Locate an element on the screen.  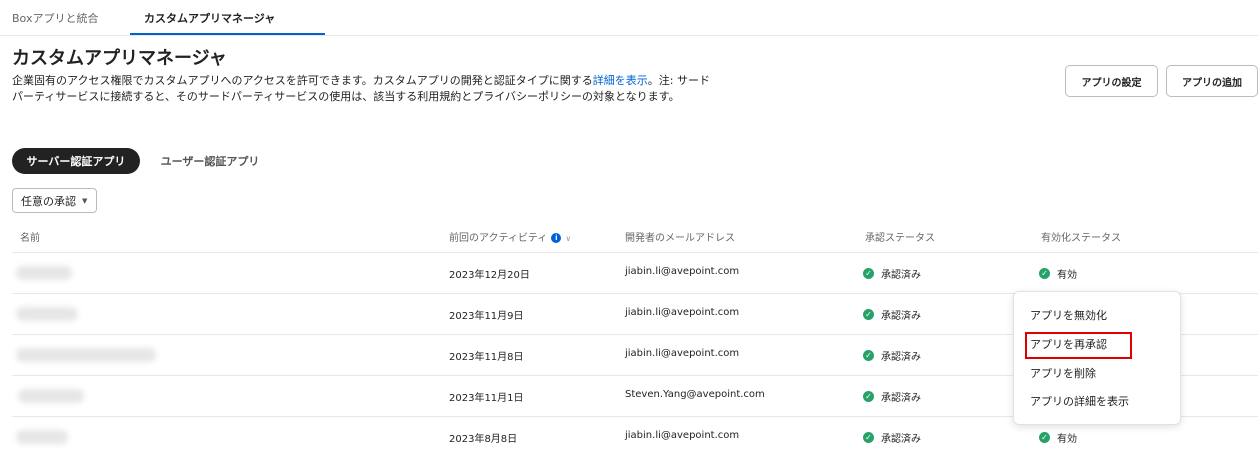
sort-chevron-icon: ∨ is located at coordinates (568, 238).